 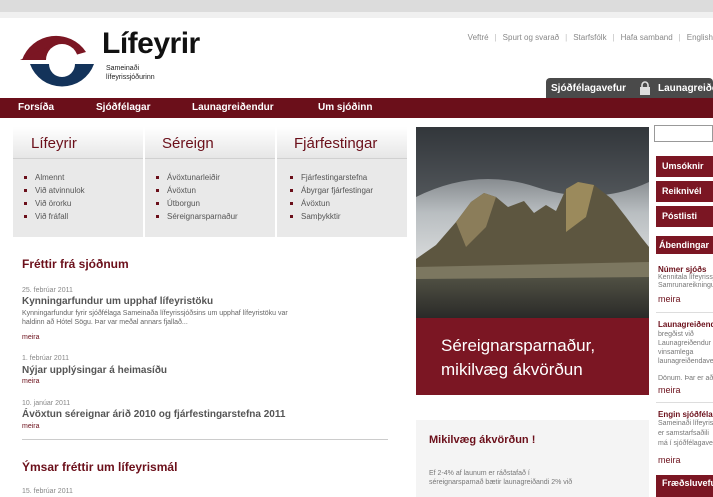 What do you see at coordinates (482, 440) in the screenshot?
I see `info-box-title: Mikilvæg ákvörðun !` at bounding box center [482, 440].